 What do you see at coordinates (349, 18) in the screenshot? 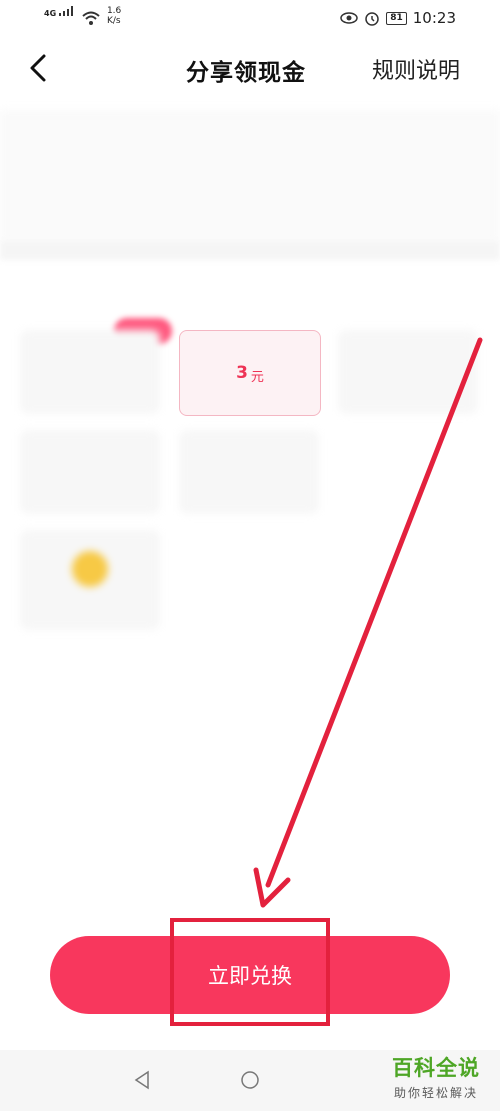
I see `eye-icon` at bounding box center [349, 18].